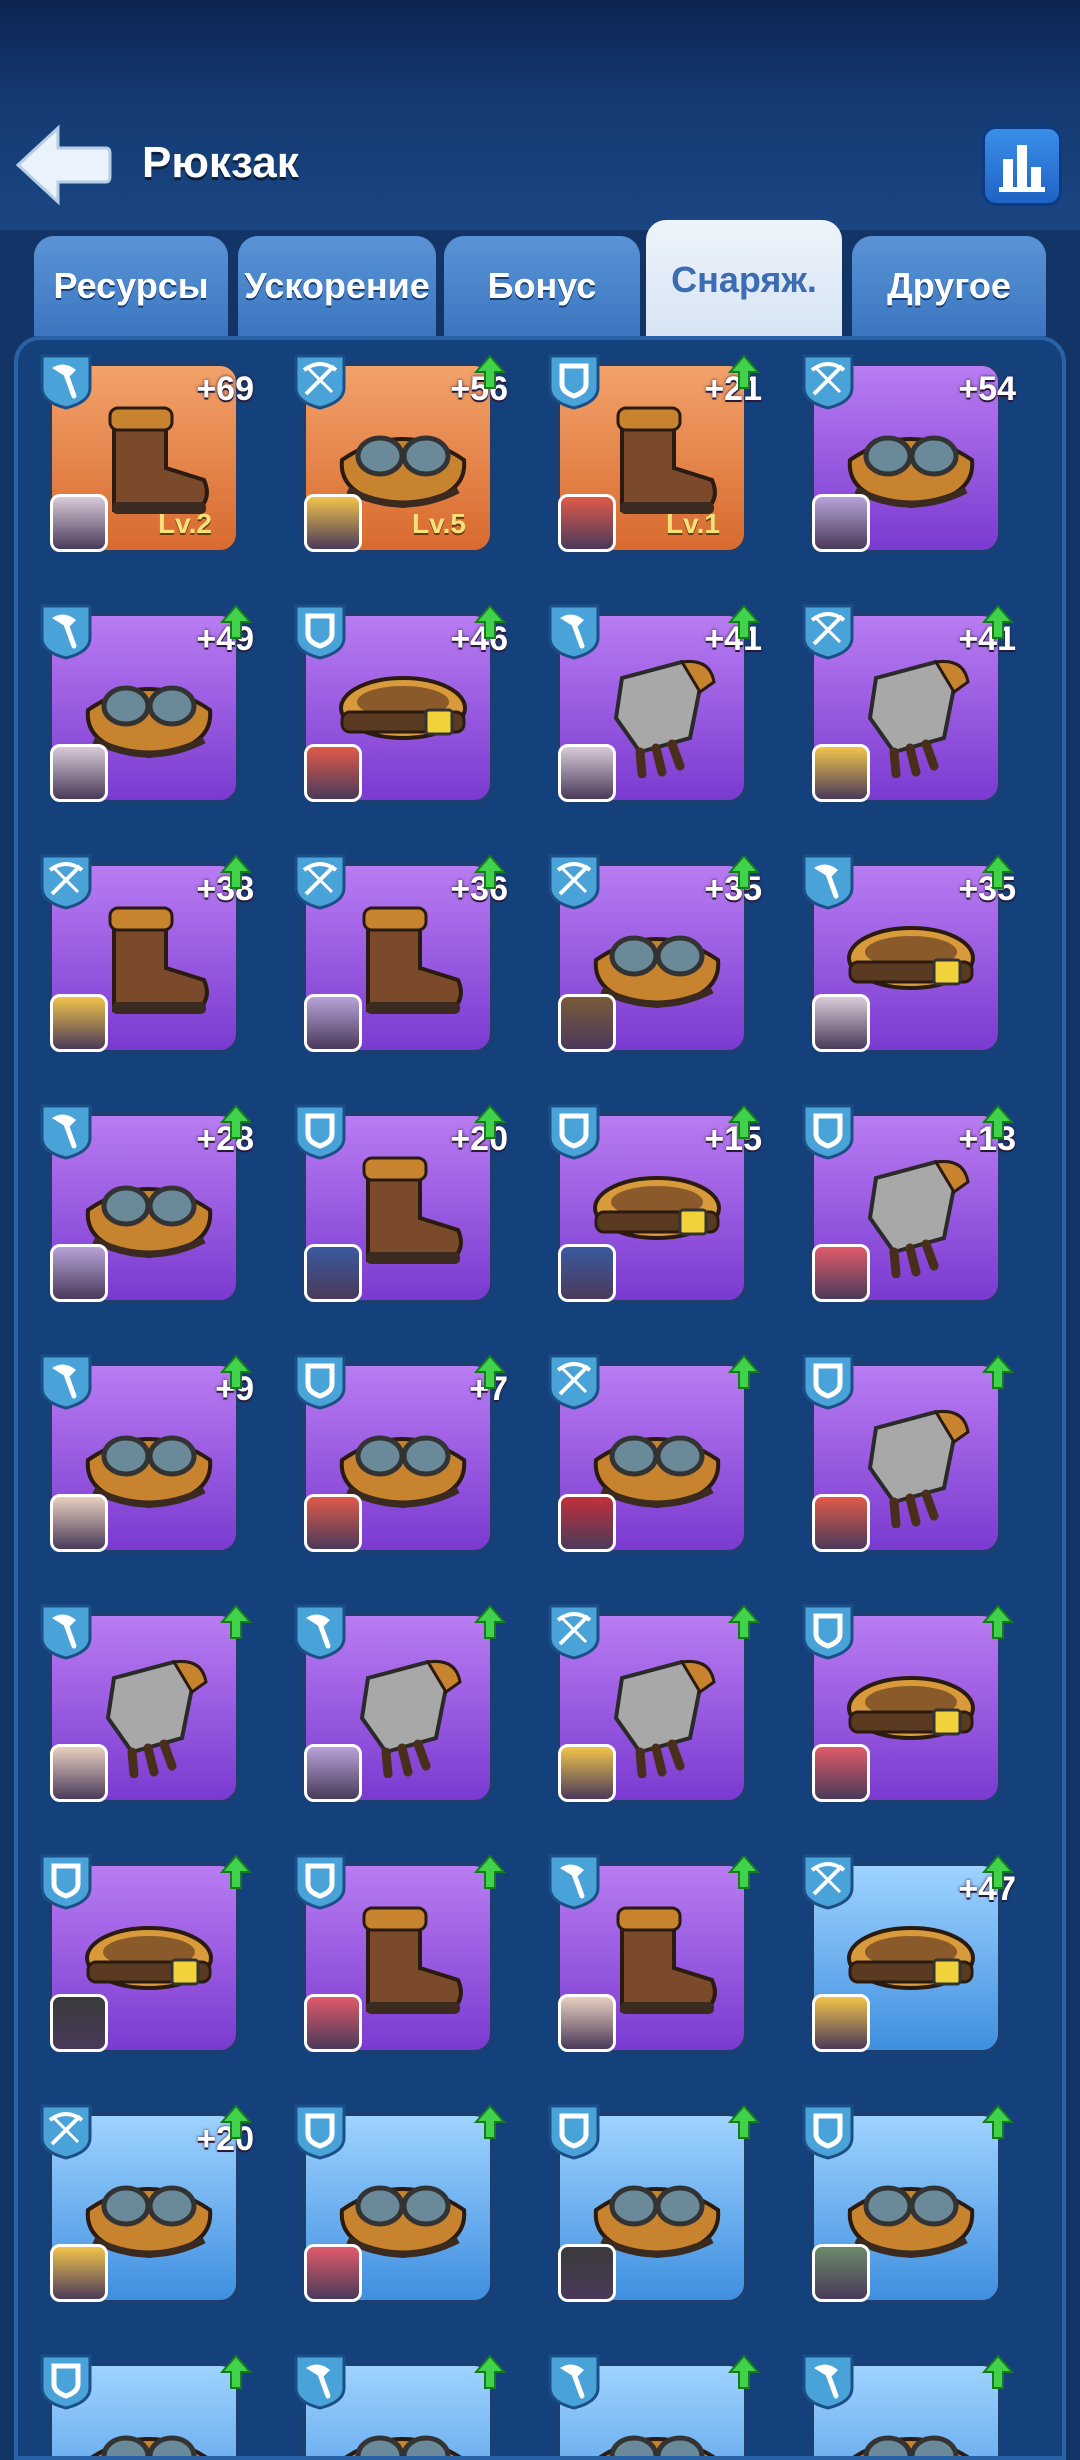  I want to click on equipment-slot: +38, so click(144, 951).